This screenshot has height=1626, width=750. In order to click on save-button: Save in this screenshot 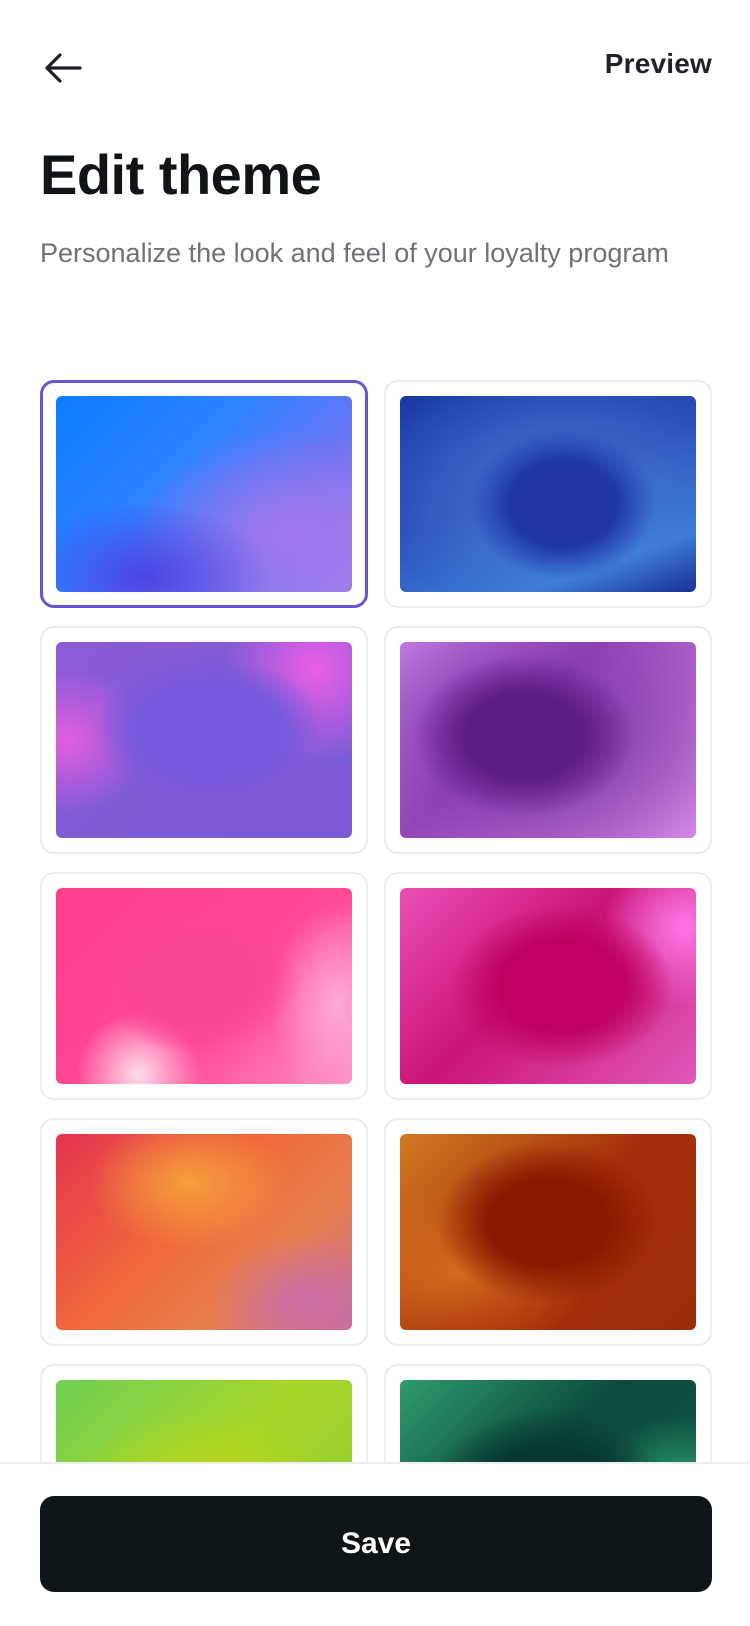, I will do `click(376, 1544)`.